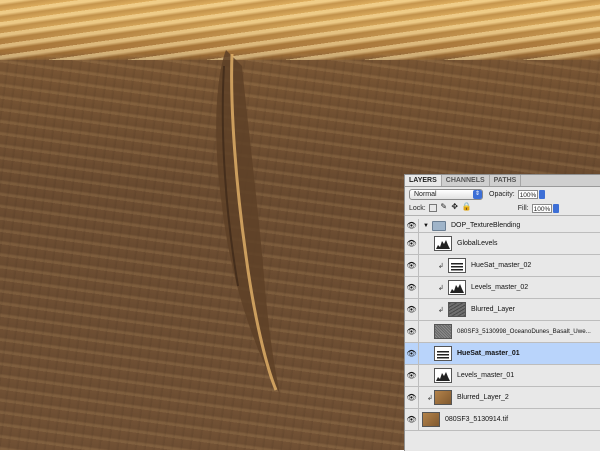  Describe the element at coordinates (486, 375) in the screenshot. I see `layer-name: Levels_master_01` at that location.